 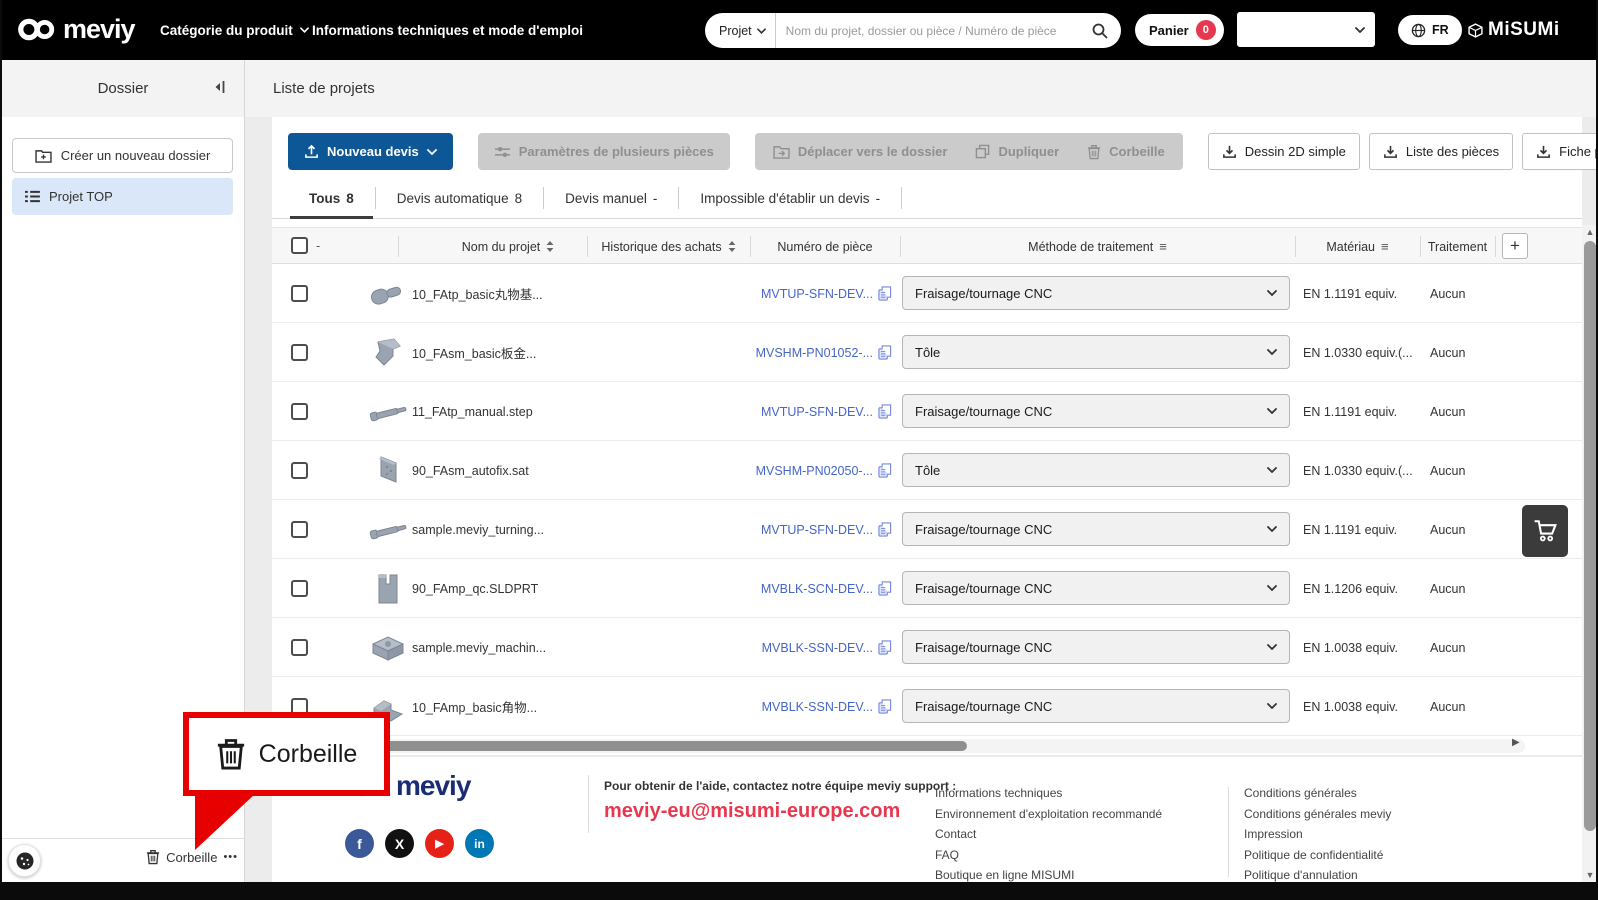 What do you see at coordinates (1418, 30) in the screenshot?
I see `globe-icon` at bounding box center [1418, 30].